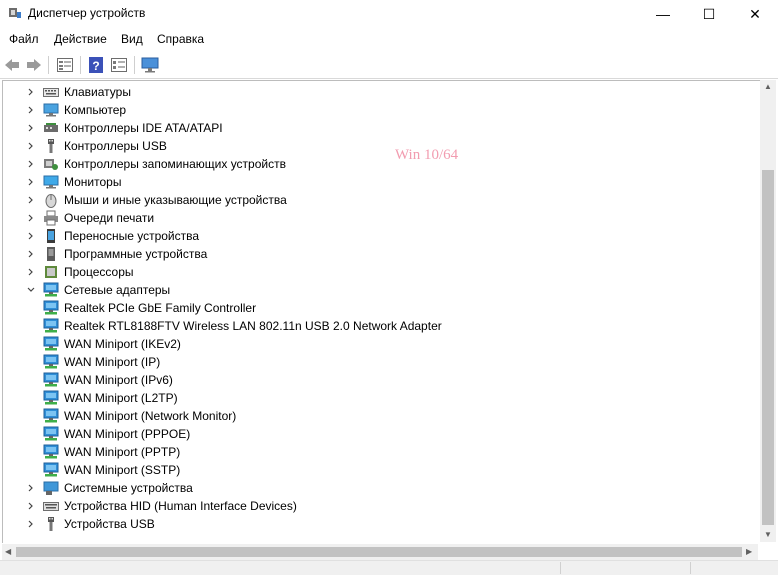 The height and width of the screenshot is (575, 778). What do you see at coordinates (427, 155) in the screenshot?
I see `watermark-text: Win 10/64` at bounding box center [427, 155].